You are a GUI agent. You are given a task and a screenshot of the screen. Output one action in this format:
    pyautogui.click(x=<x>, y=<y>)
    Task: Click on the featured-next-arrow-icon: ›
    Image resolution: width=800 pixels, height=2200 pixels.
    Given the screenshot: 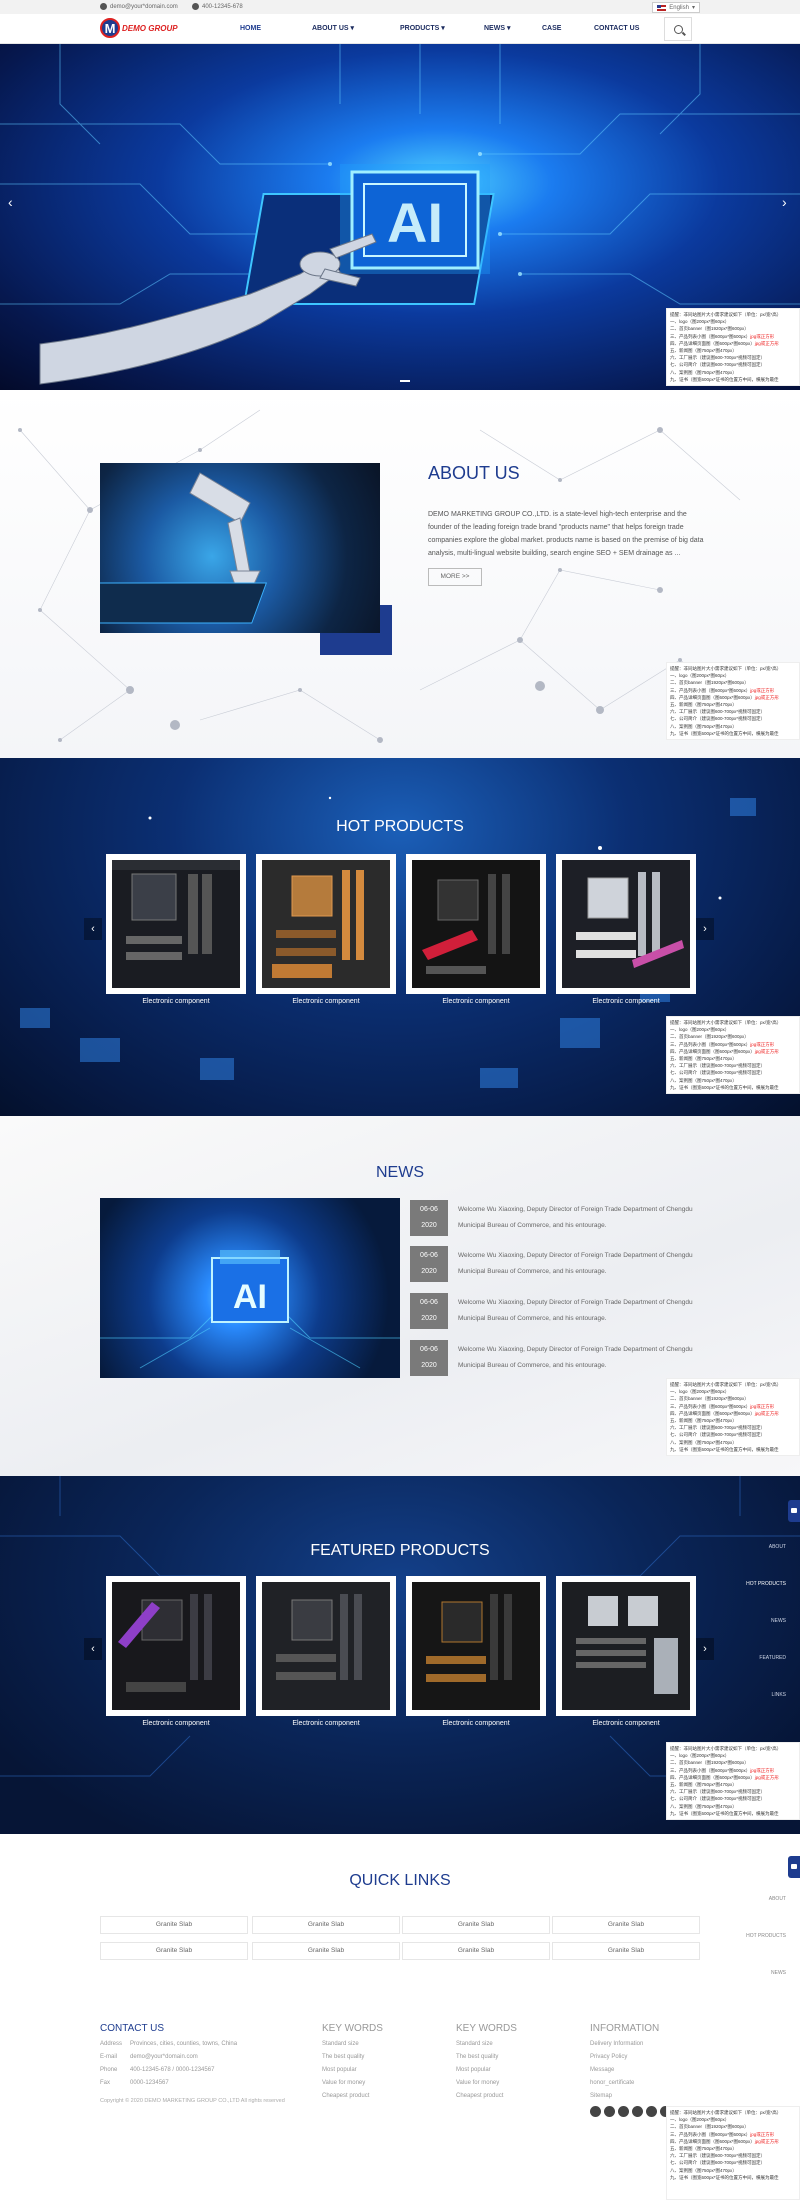 What is the action you would take?
    pyautogui.click(x=705, y=1649)
    